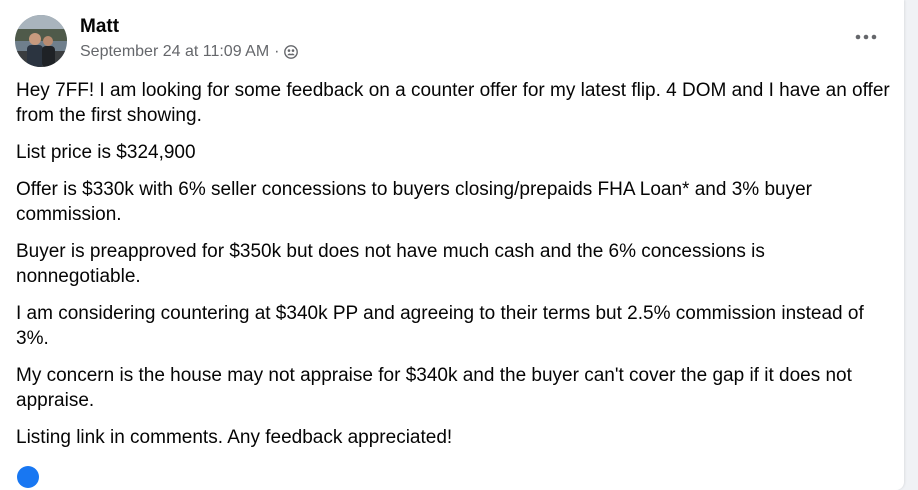  I want to click on profile-photo, so click(41, 41).